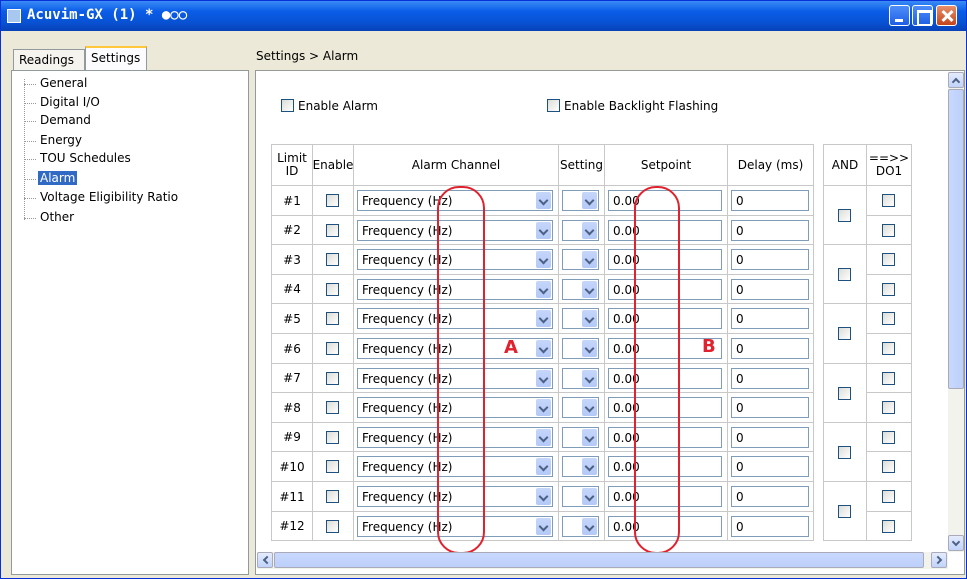 Image resolution: width=967 pixels, height=579 pixels. Describe the element at coordinates (329, 105) in the screenshot. I see `enable-alarm-option: Enable Alarm` at that location.